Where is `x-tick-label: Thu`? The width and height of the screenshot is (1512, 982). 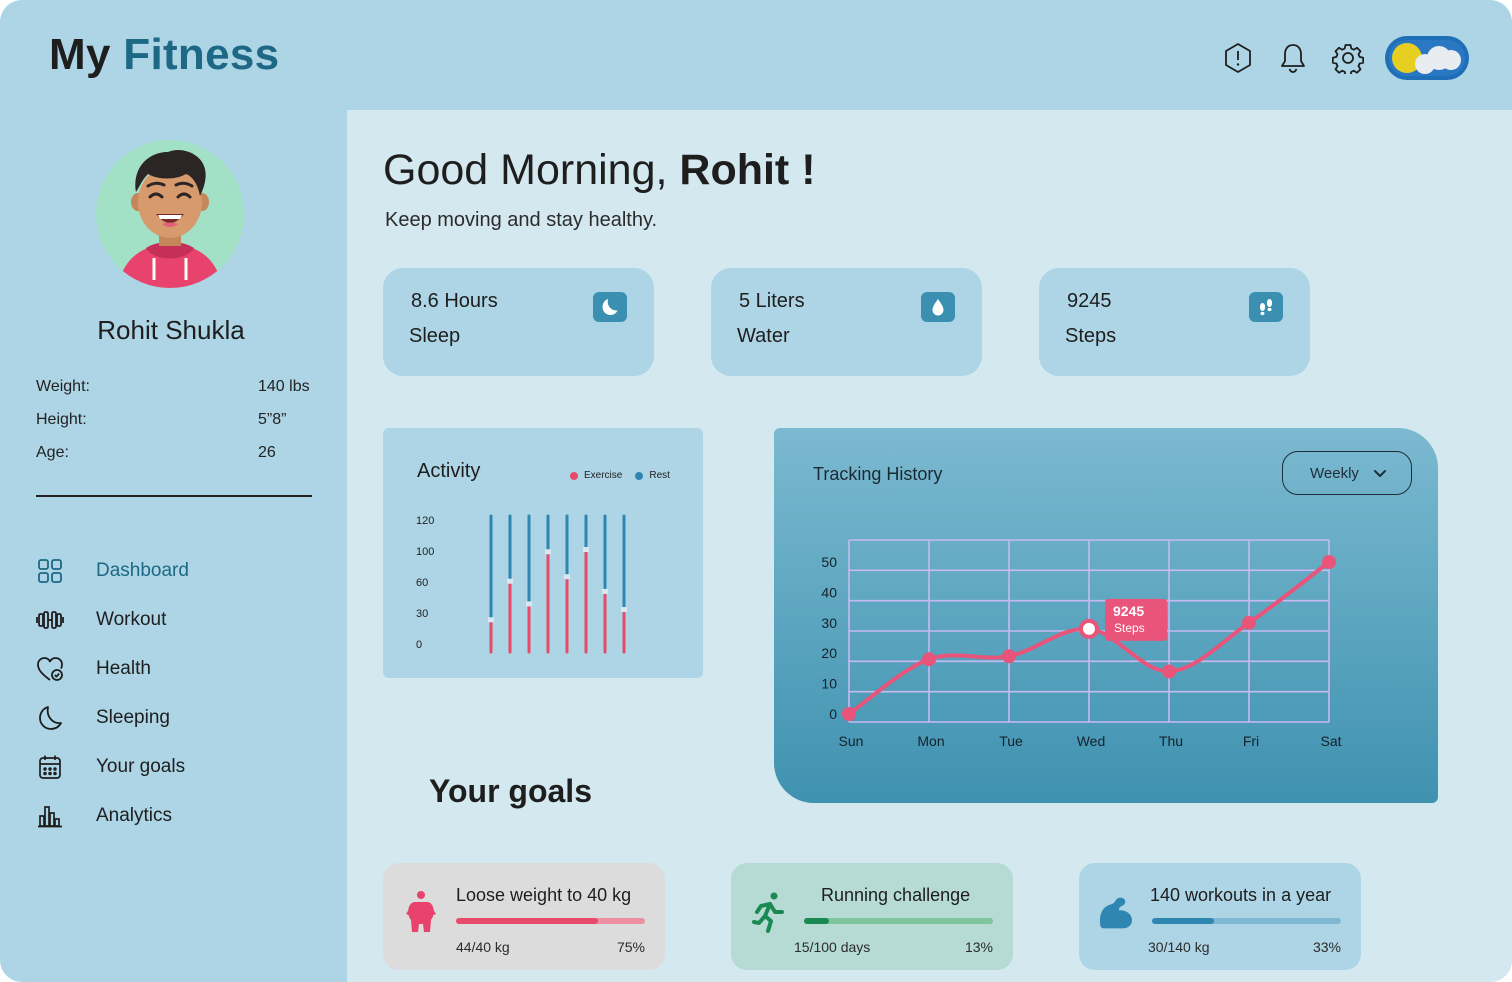
x-tick-label: Thu is located at coordinates (1171, 741).